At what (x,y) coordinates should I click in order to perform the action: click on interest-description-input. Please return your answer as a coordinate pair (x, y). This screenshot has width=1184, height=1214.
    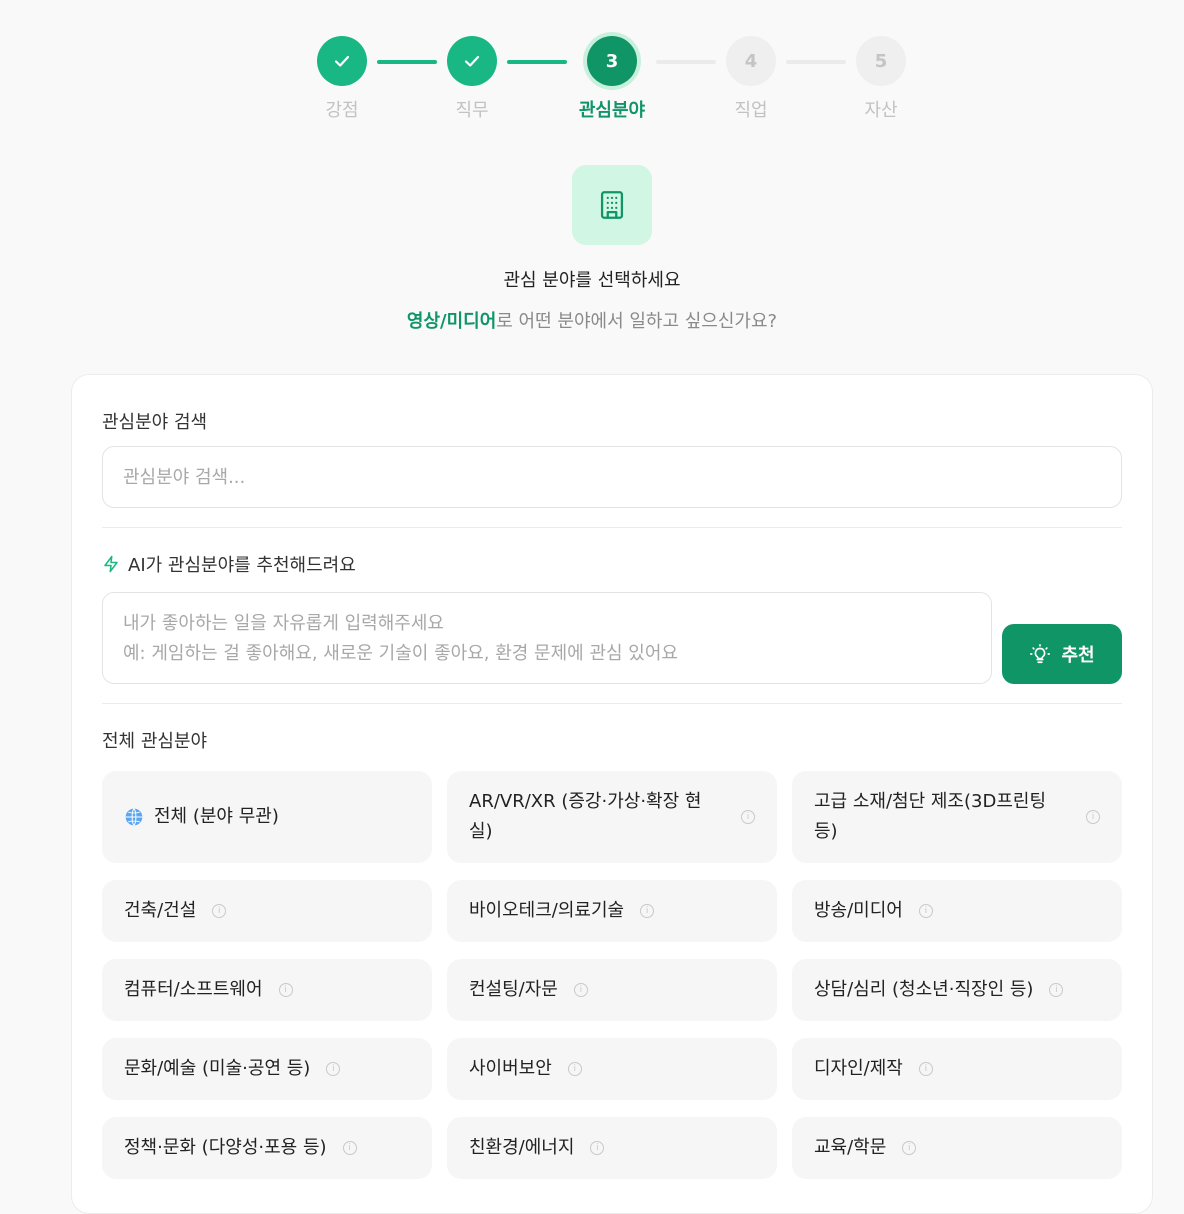
    Looking at the image, I should click on (547, 638).